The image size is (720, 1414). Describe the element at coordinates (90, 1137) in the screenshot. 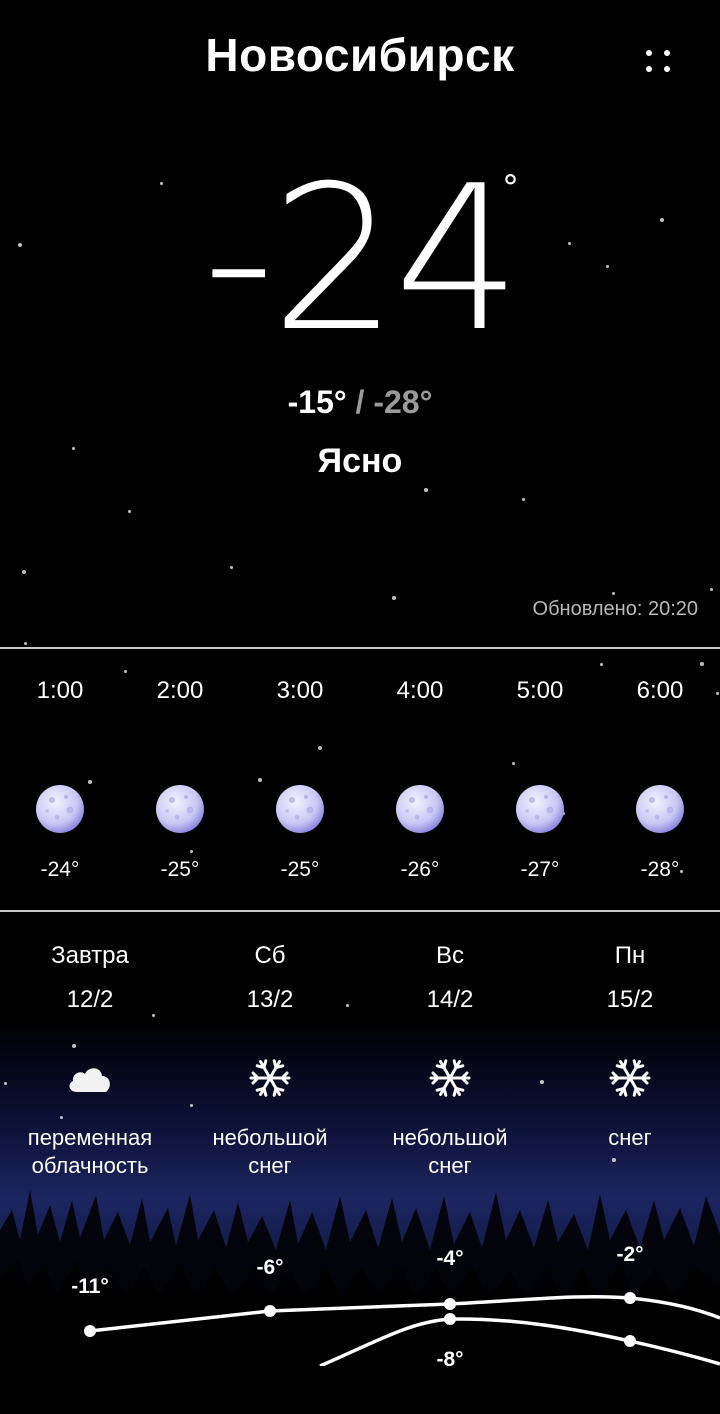

I see `day-description-line: переменная` at that location.